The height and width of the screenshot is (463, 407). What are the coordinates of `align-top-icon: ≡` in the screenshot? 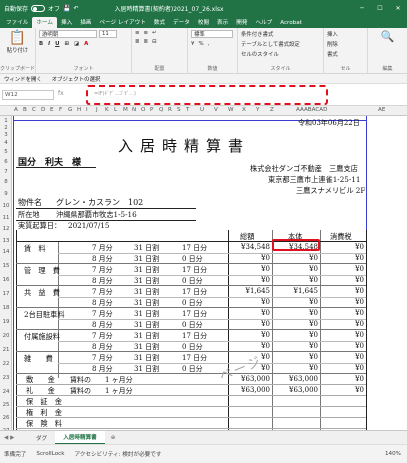 It's located at (137, 33).